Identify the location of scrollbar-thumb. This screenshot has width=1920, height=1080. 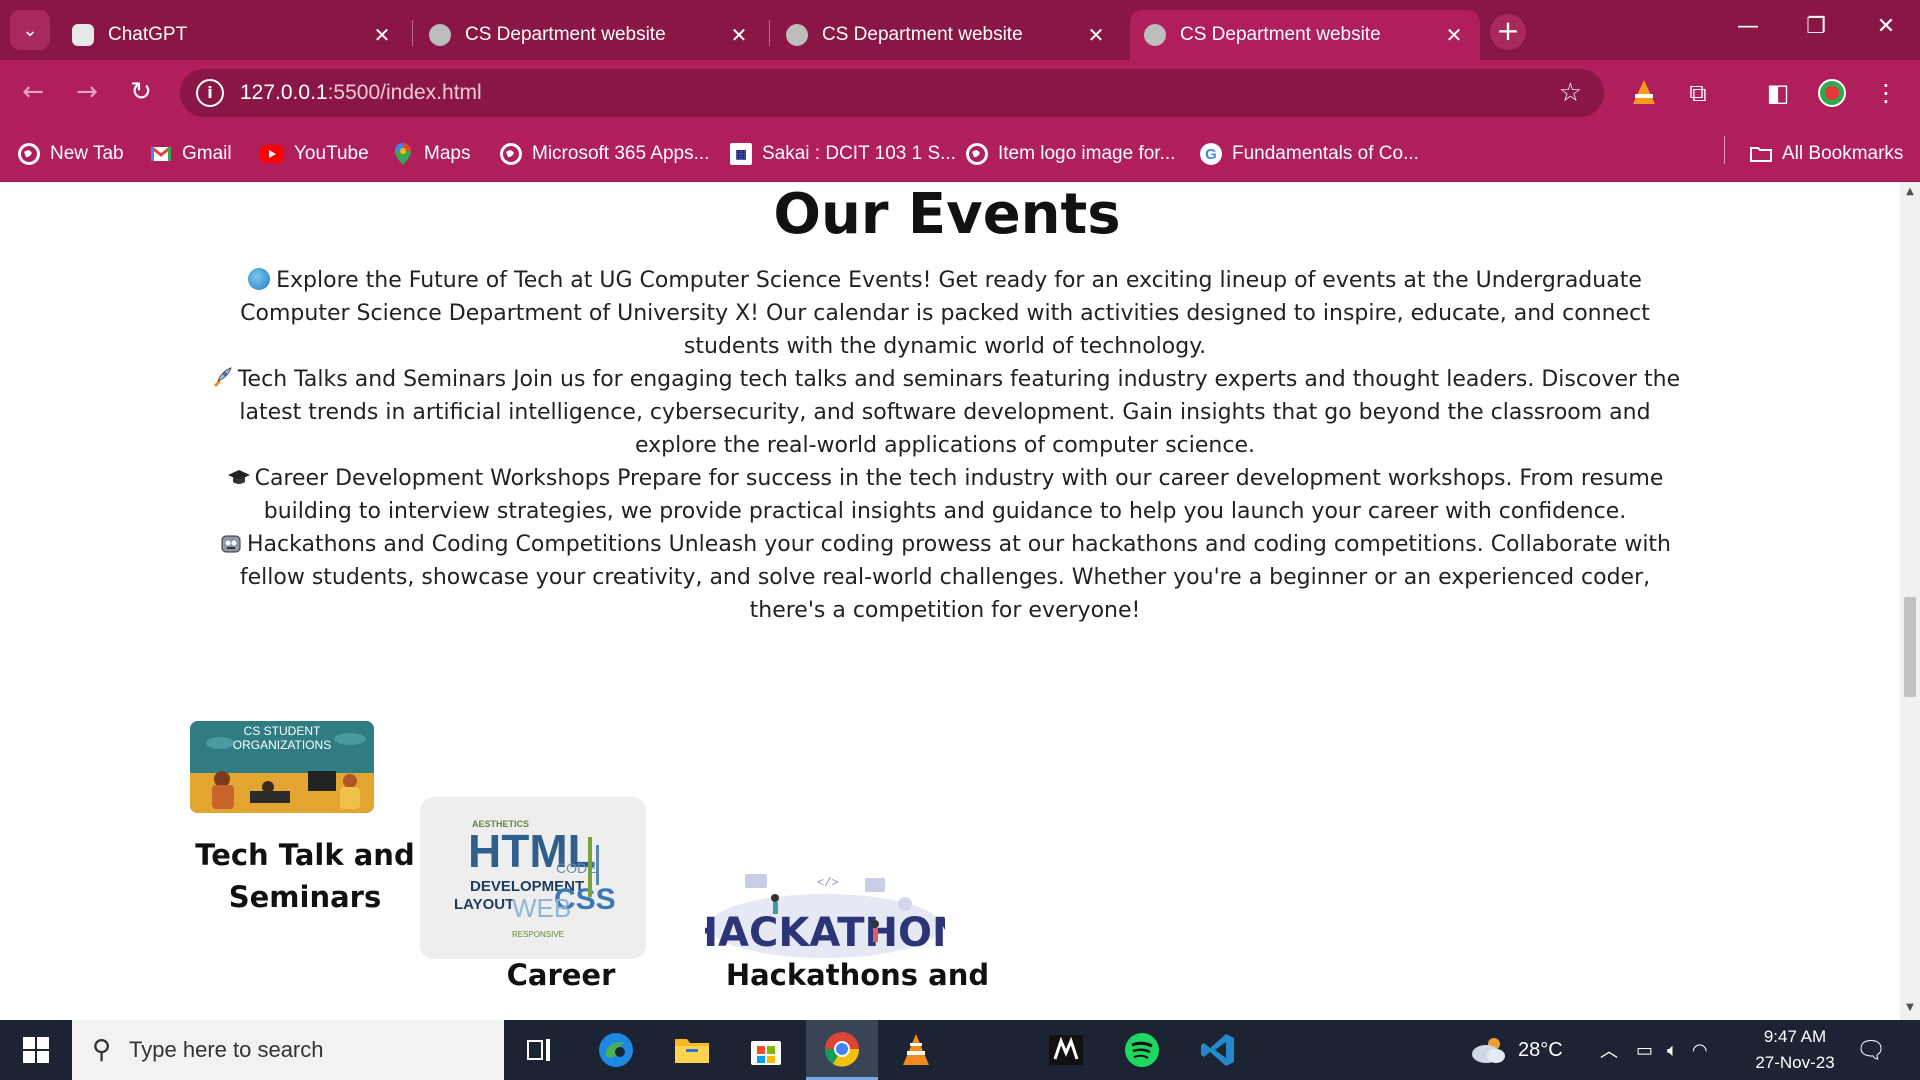
(1910, 647).